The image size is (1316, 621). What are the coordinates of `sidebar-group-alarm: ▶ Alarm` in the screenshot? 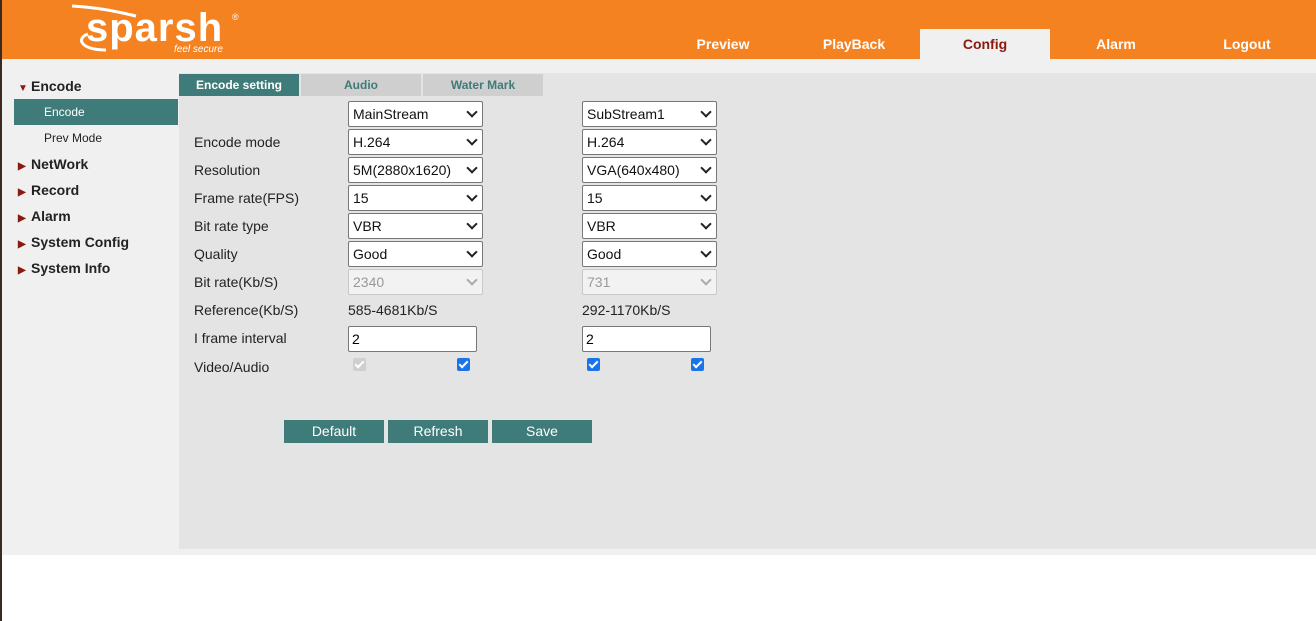 It's located at (96, 216).